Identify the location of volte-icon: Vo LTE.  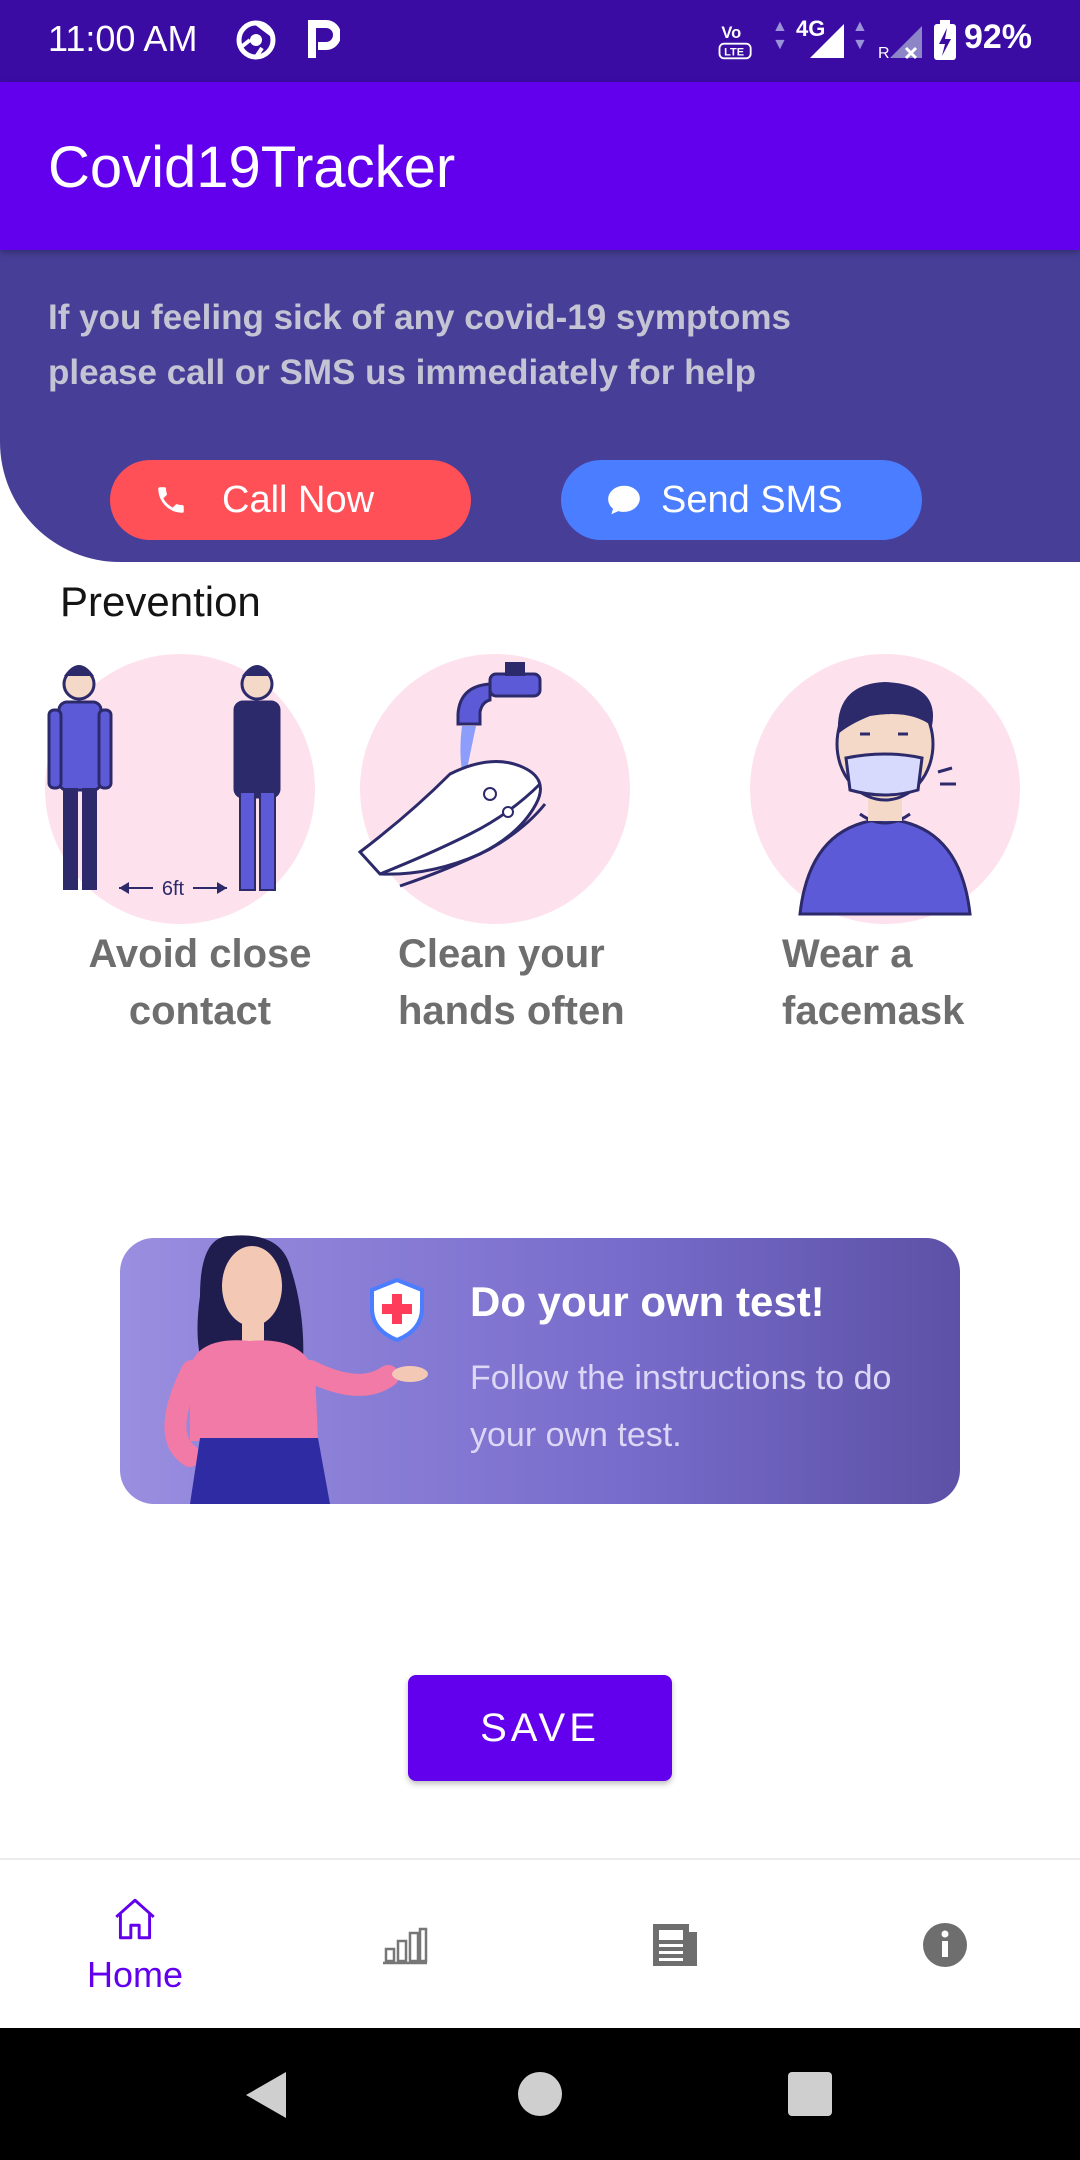
(735, 42).